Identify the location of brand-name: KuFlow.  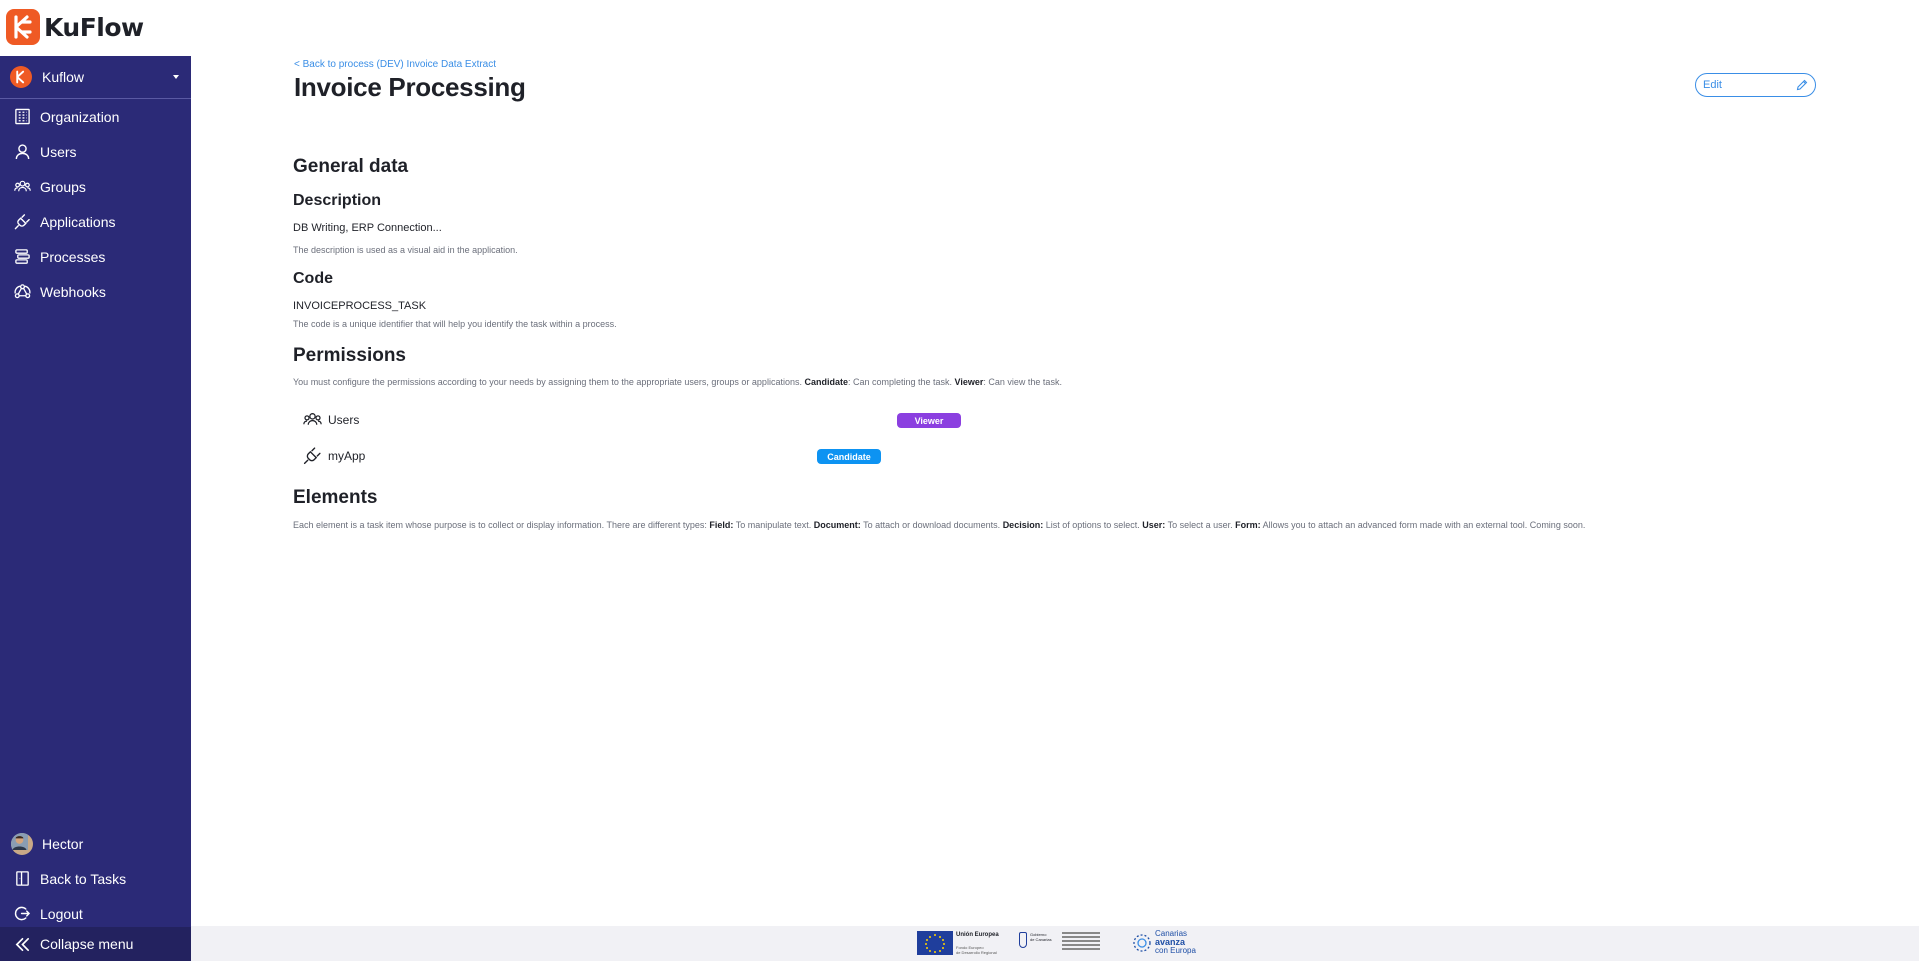
(94, 27).